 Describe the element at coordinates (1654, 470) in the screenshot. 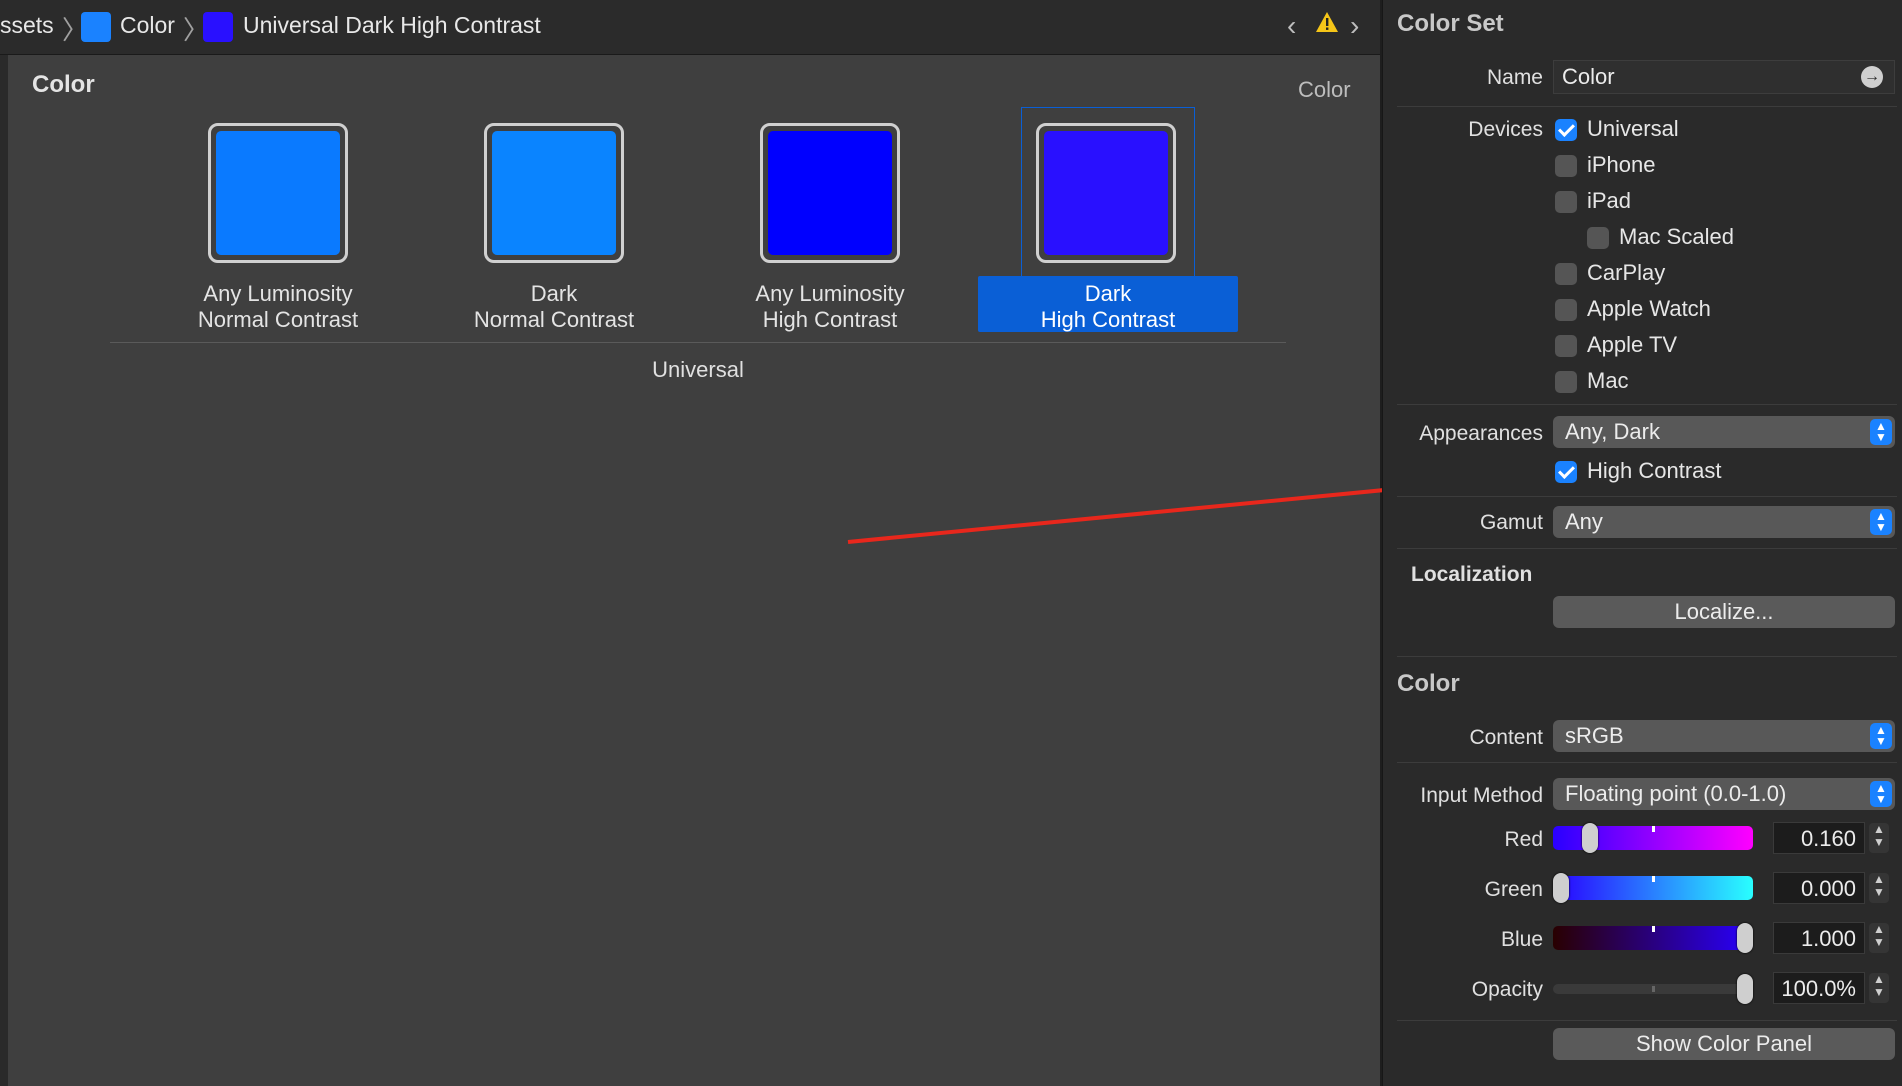

I see `checkbox-label-high-contrast: High Contrast` at that location.